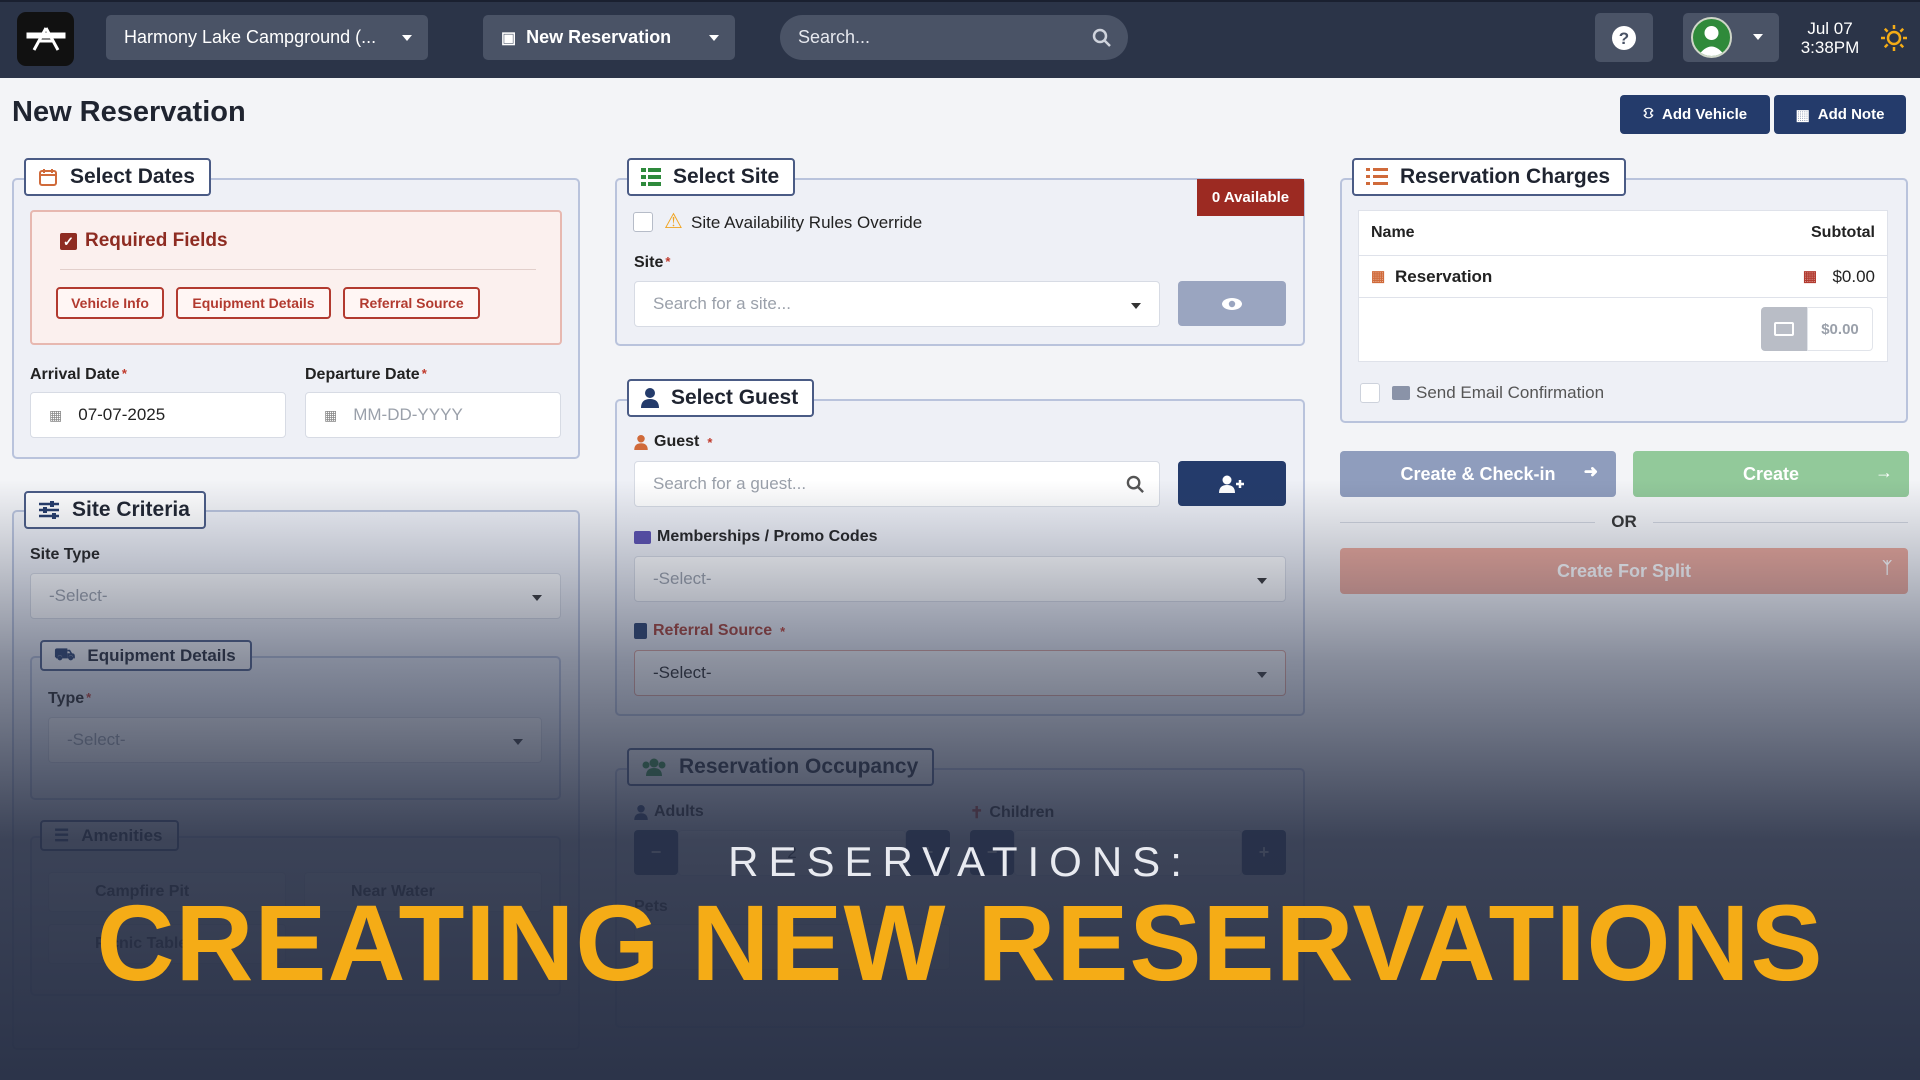 The image size is (1920, 1080). What do you see at coordinates (1894, 38) in the screenshot?
I see `sun-icon` at bounding box center [1894, 38].